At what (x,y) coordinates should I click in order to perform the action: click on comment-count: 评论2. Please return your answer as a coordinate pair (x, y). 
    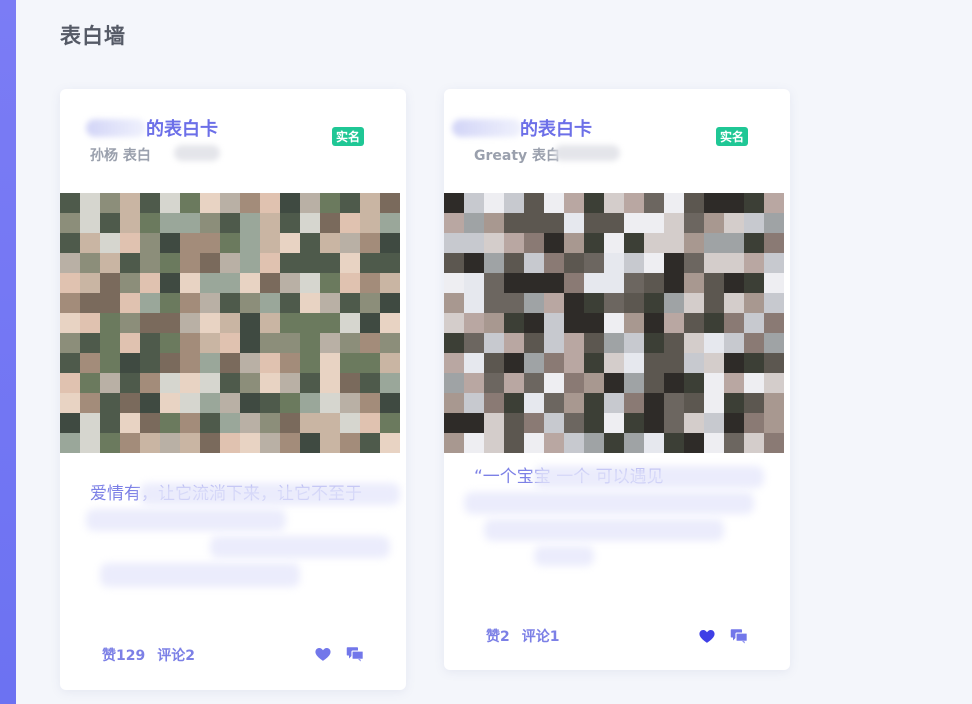
    Looking at the image, I should click on (176, 656).